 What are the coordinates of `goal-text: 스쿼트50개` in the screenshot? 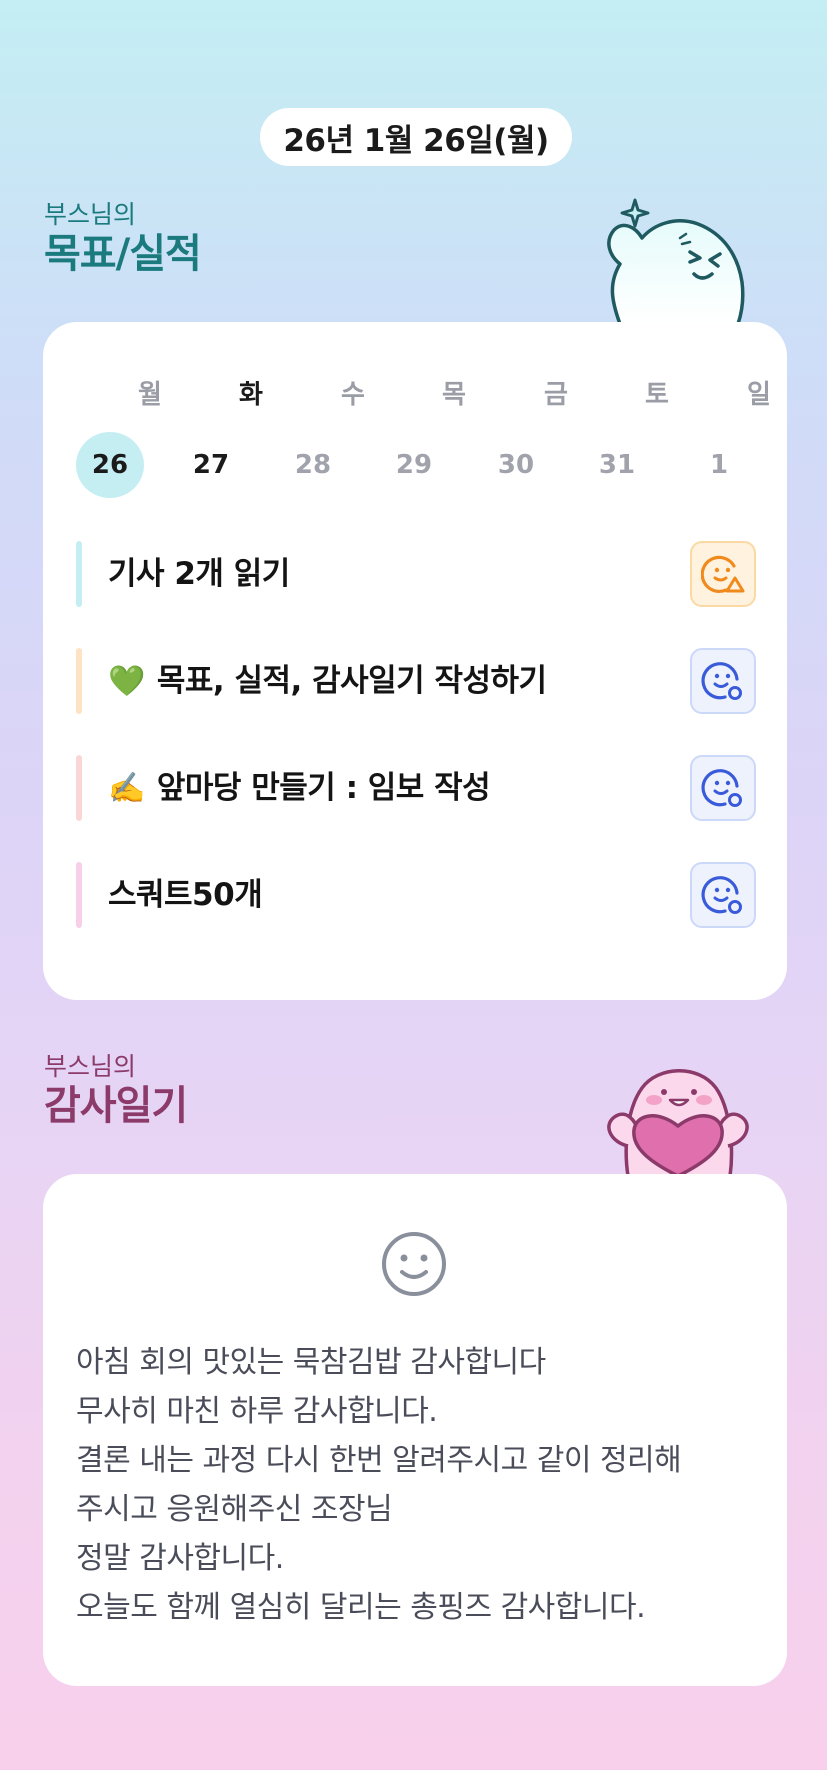 It's located at (185, 895).